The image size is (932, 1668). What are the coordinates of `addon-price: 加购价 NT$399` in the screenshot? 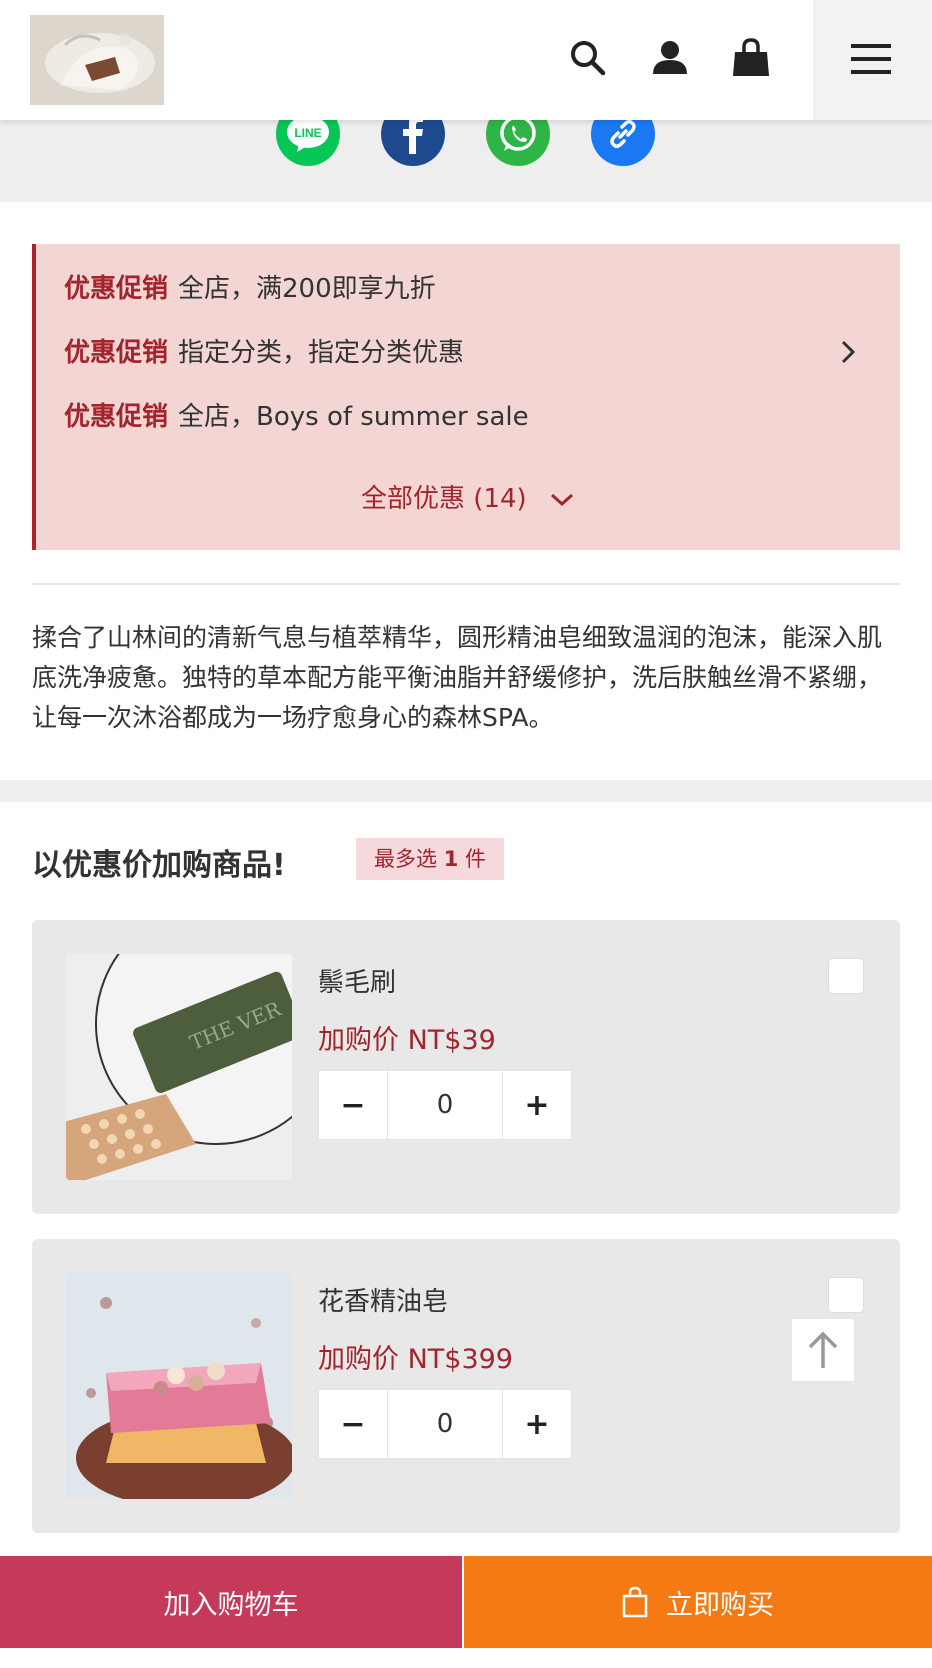 It's located at (415, 1359).